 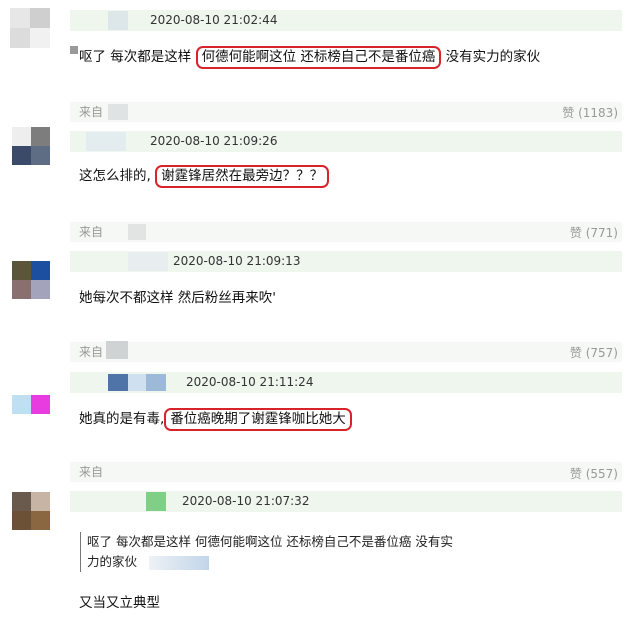 What do you see at coordinates (117, 176) in the screenshot?
I see `comment-text-part: 这怎么排的,` at bounding box center [117, 176].